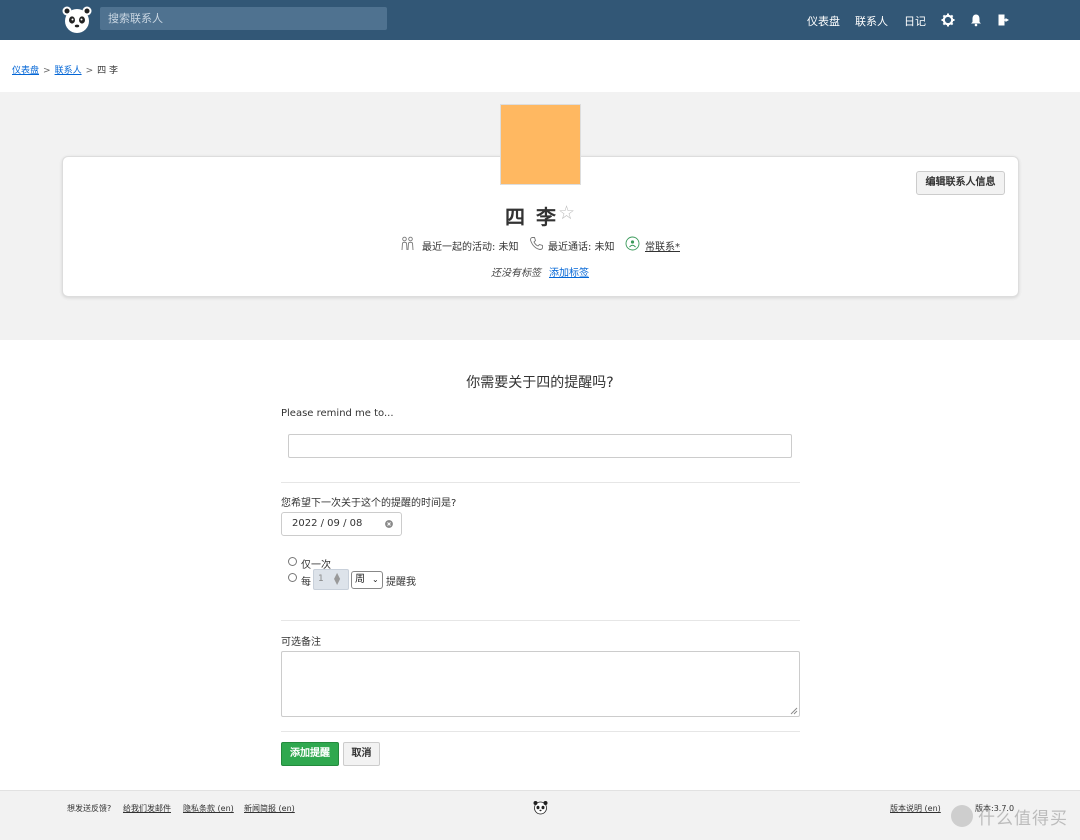  I want to click on note-label: 可选备注, so click(301, 642).